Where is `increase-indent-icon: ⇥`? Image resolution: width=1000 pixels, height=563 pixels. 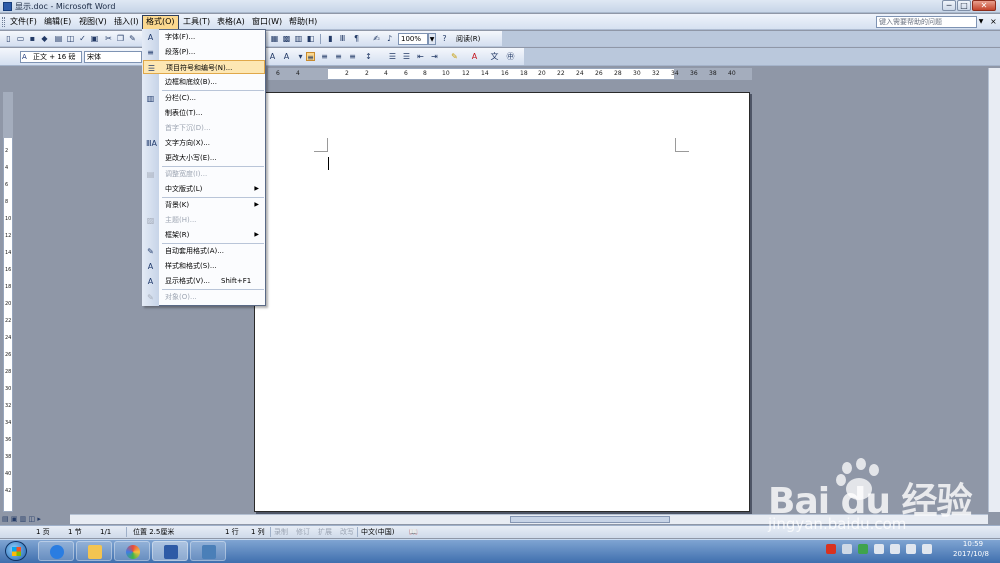
increase-indent-icon: ⇥ is located at coordinates (434, 56).